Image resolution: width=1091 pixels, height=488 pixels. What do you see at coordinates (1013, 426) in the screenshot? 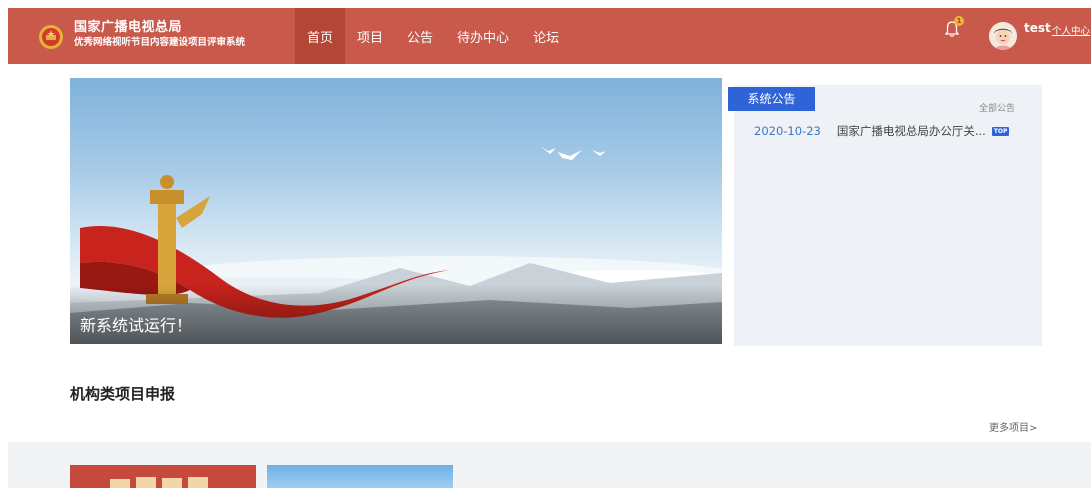
I see `more-projects-link: 更多项目>` at bounding box center [1013, 426].